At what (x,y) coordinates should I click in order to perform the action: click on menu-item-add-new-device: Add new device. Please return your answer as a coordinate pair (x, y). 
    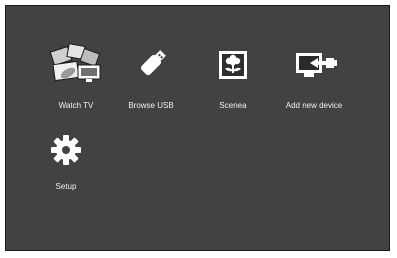
    Looking at the image, I should click on (314, 78).